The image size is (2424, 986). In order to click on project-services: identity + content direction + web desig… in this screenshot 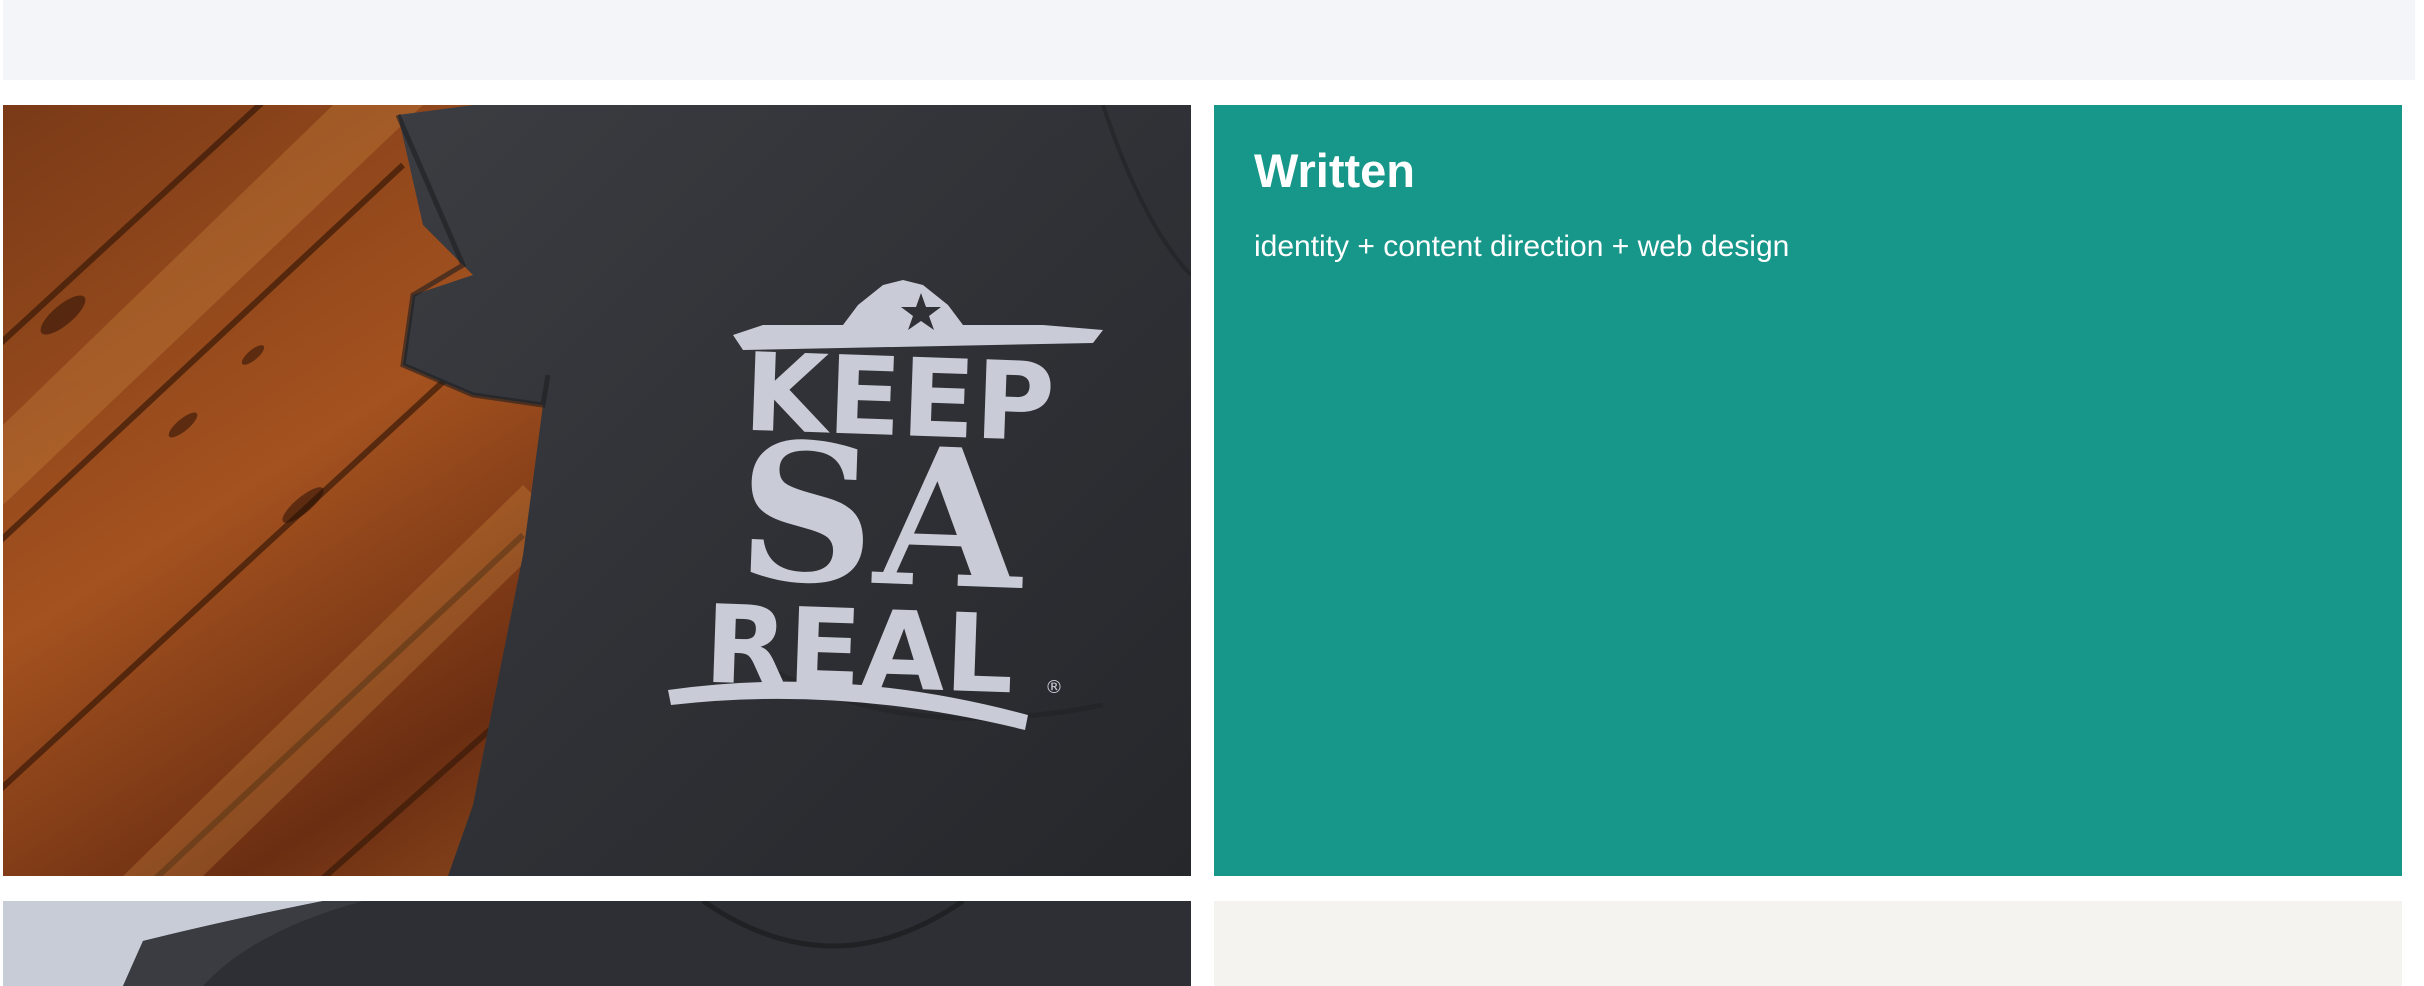, I will do `click(1522, 246)`.